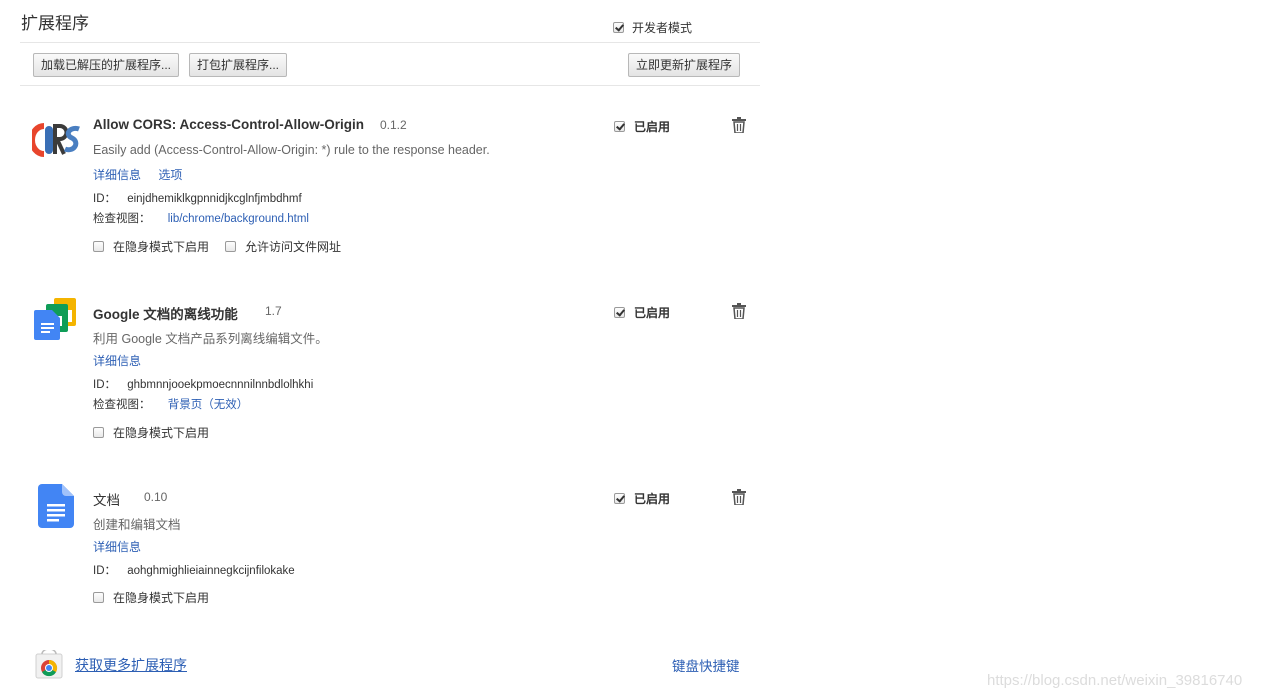  Describe the element at coordinates (293, 247) in the screenshot. I see `file-access-label: 允许访问文件网址` at that location.